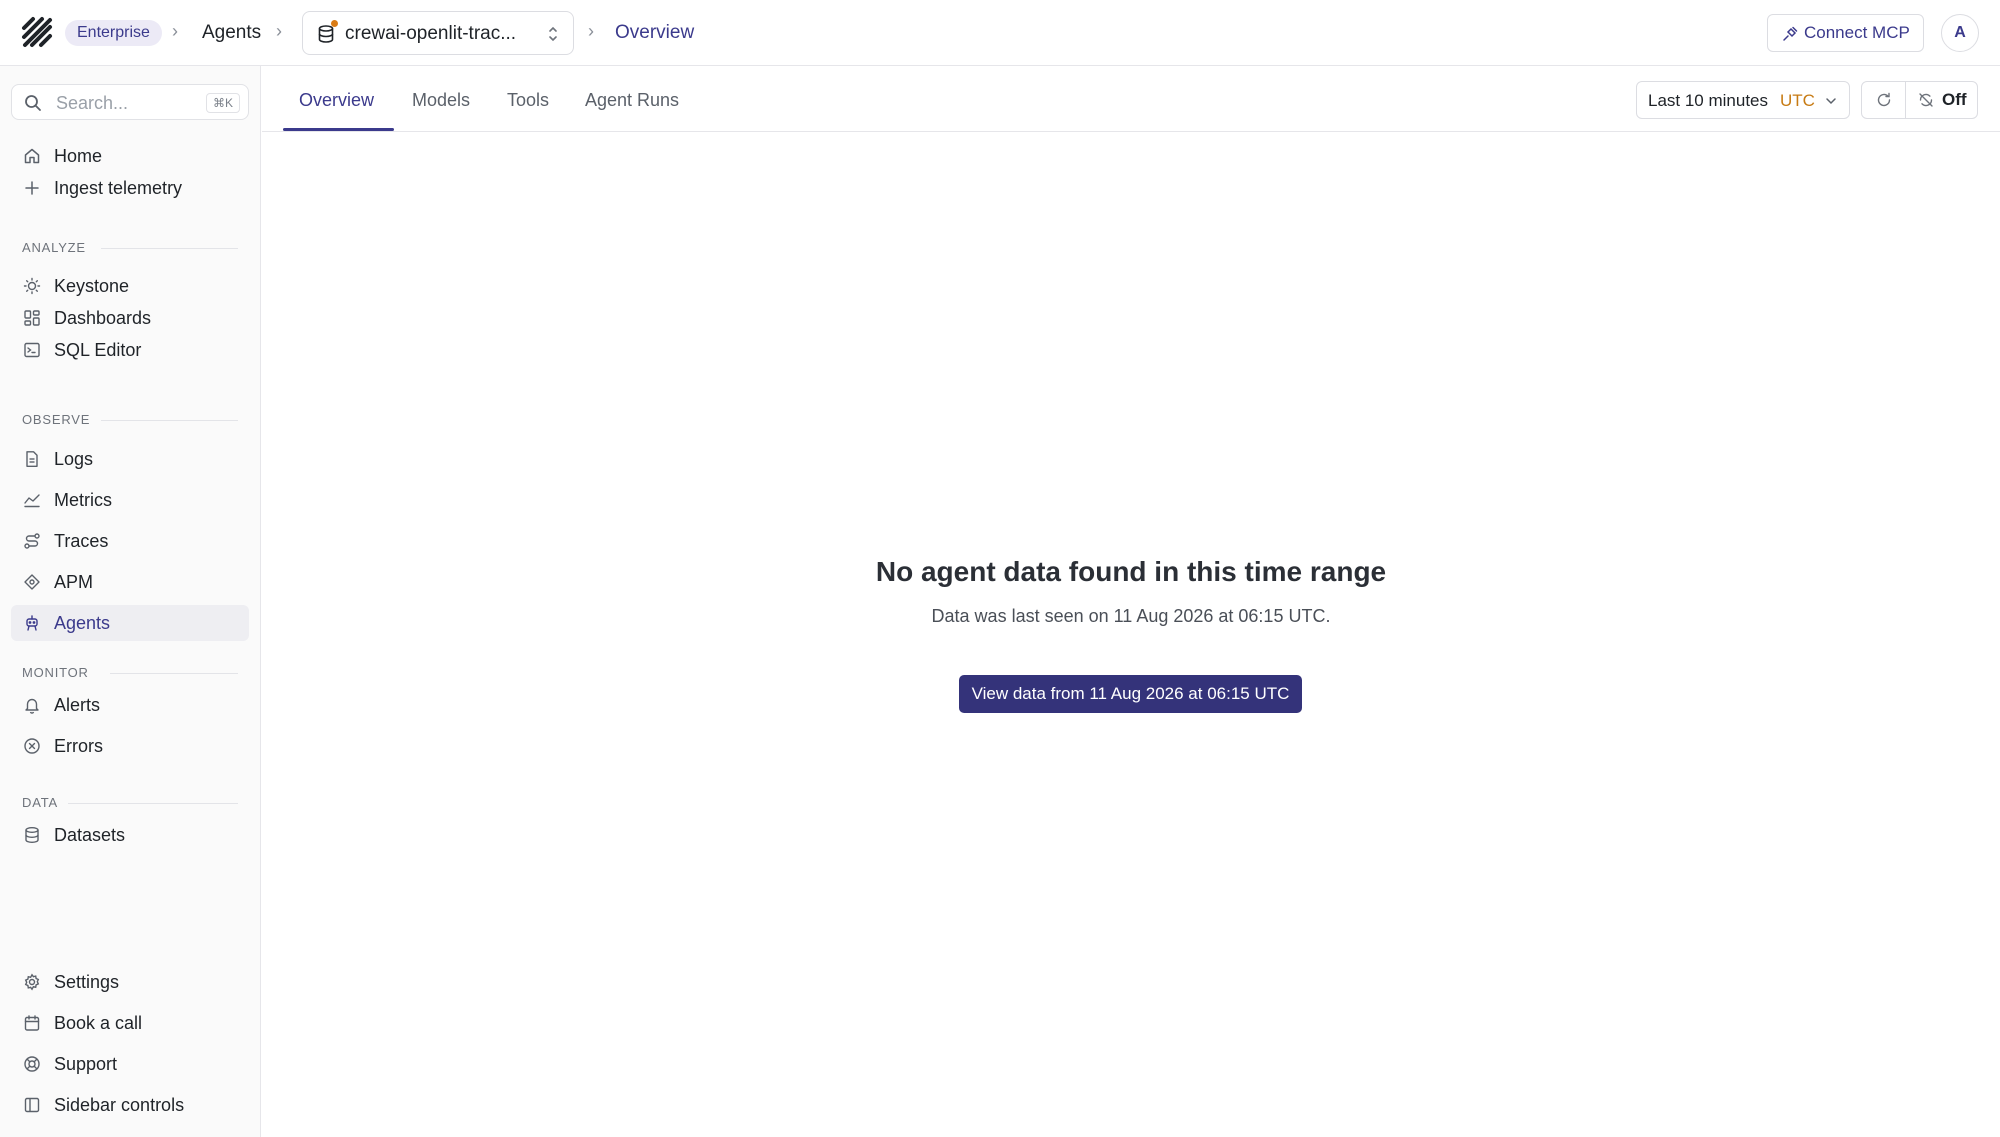 The height and width of the screenshot is (1137, 2000). I want to click on section-label-data: DATA, so click(40, 802).